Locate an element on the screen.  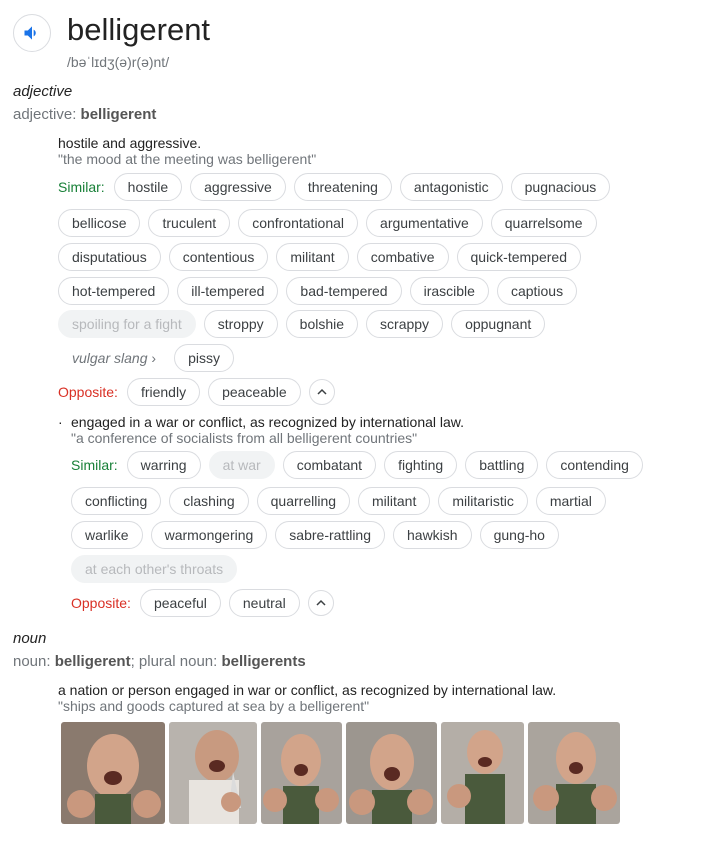
synonym-chip: scrappy is located at coordinates (405, 324).